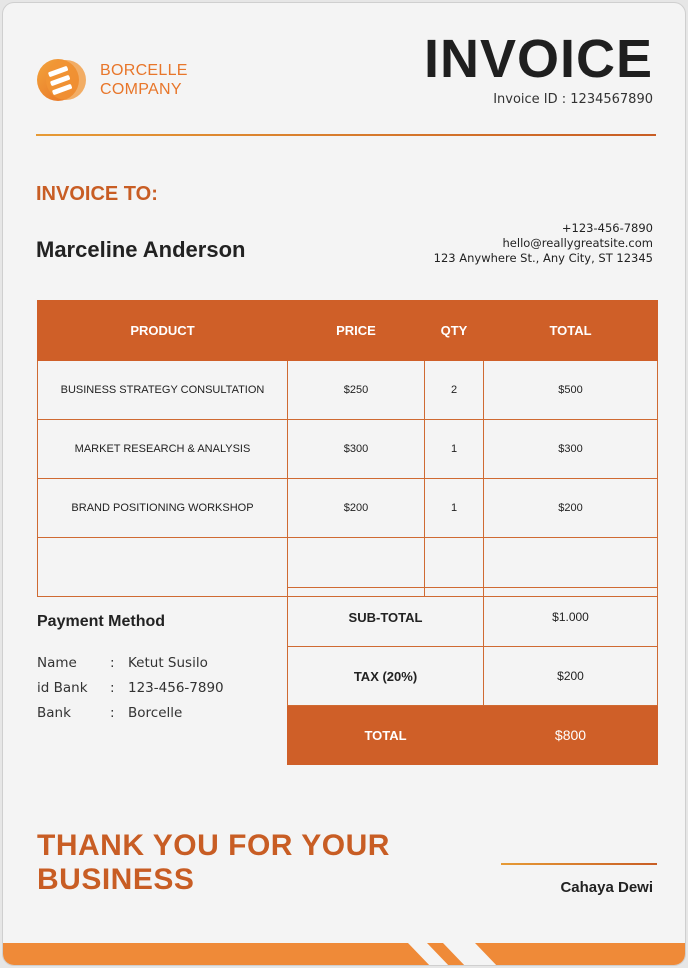 This screenshot has width=688, height=968. I want to click on column-header-total: TOTAL, so click(570, 330).